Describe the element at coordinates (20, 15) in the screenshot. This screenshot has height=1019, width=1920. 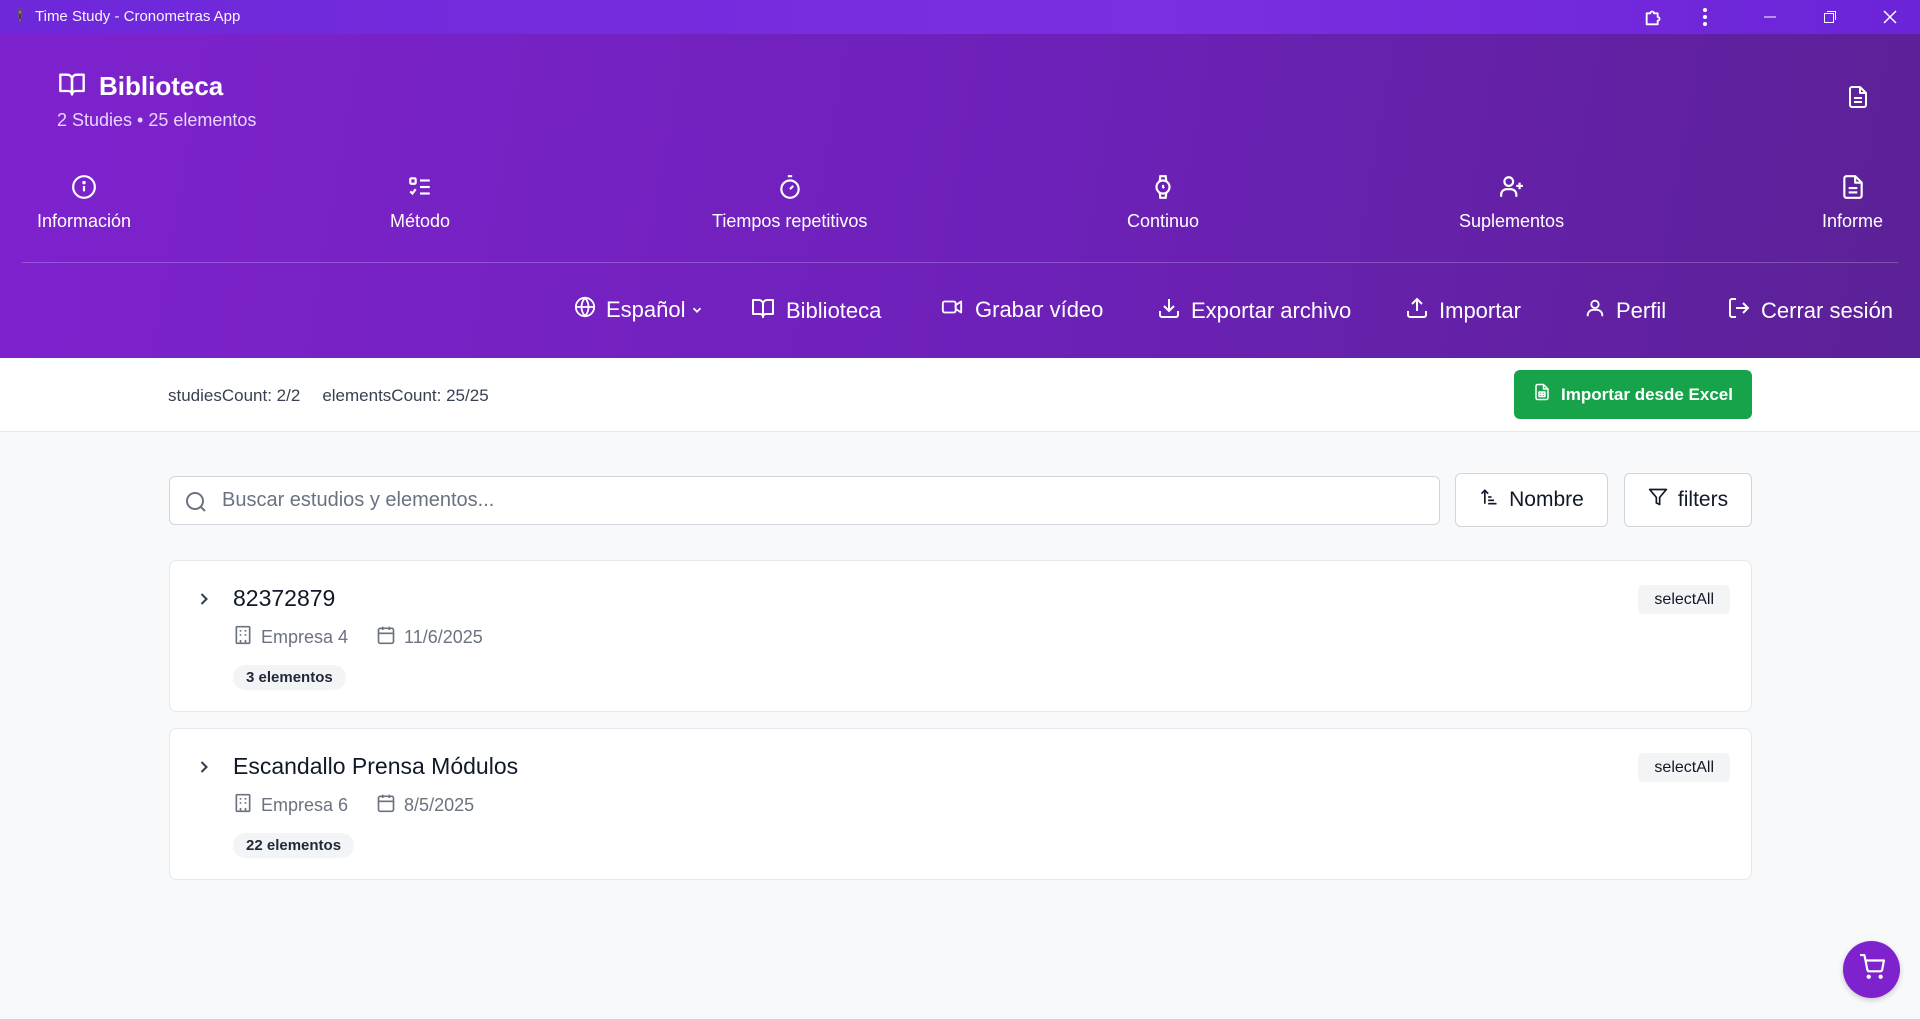
I see `app-icon: 🕴` at that location.